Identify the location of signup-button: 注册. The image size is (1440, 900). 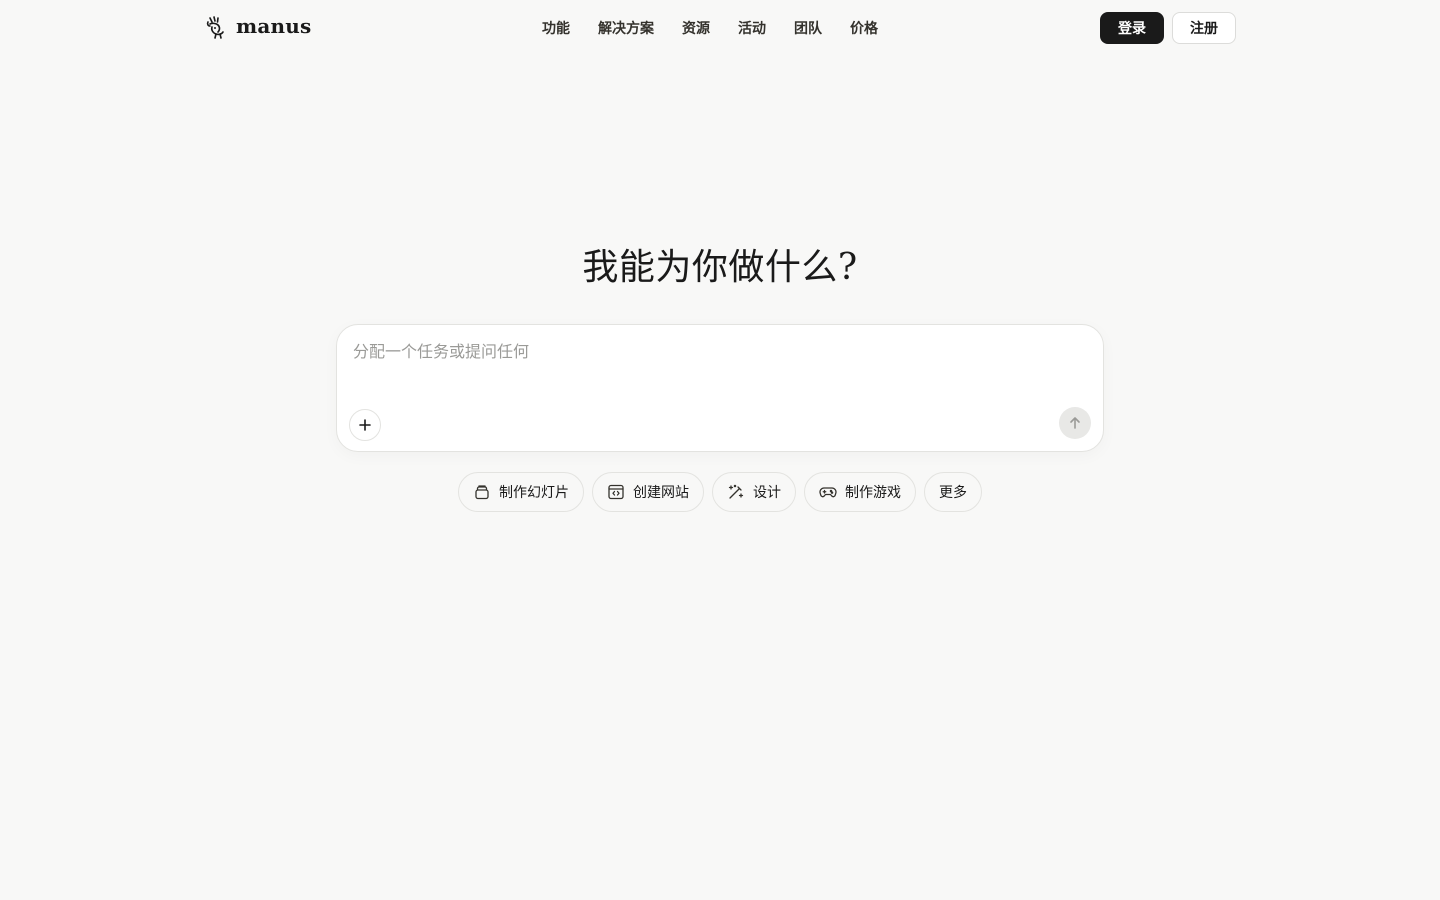
(1204, 28).